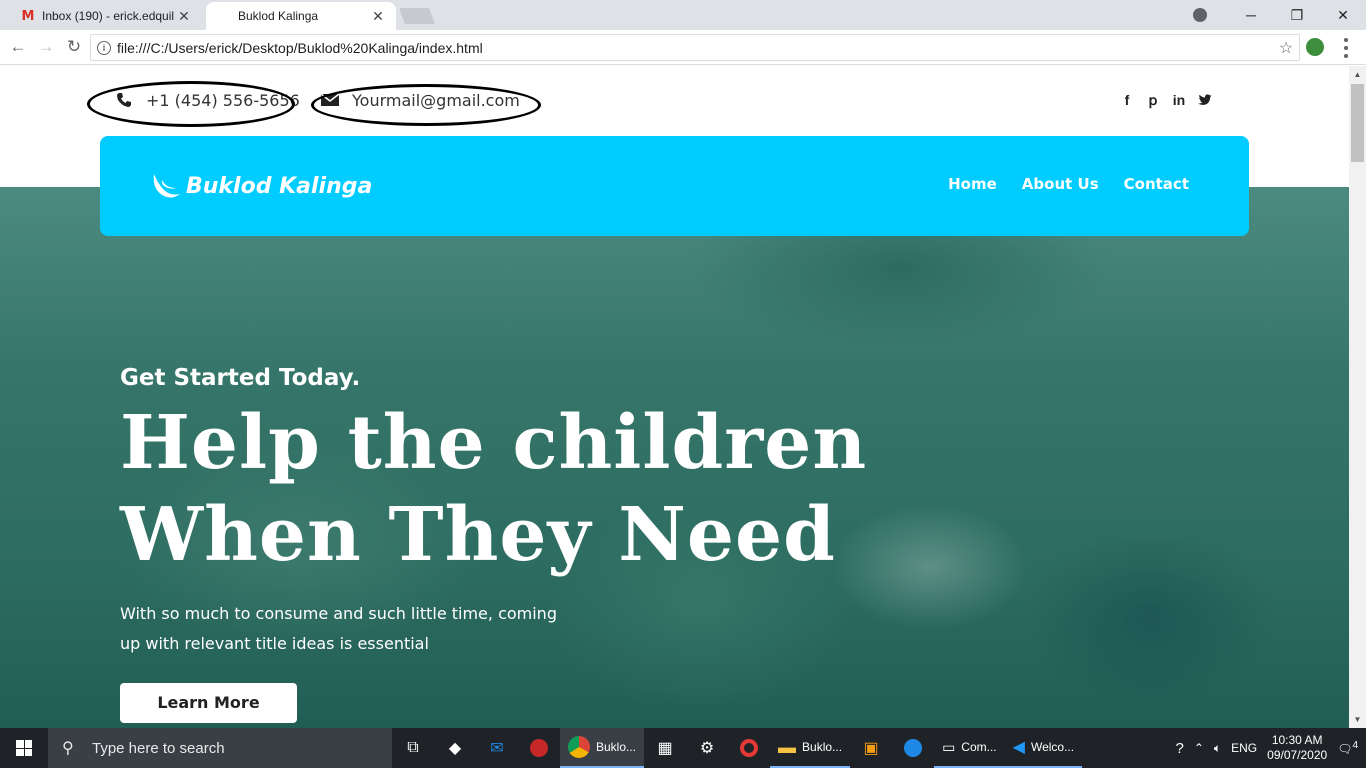  Describe the element at coordinates (1127, 100) in the screenshot. I see `facebook-icon: f` at that location.